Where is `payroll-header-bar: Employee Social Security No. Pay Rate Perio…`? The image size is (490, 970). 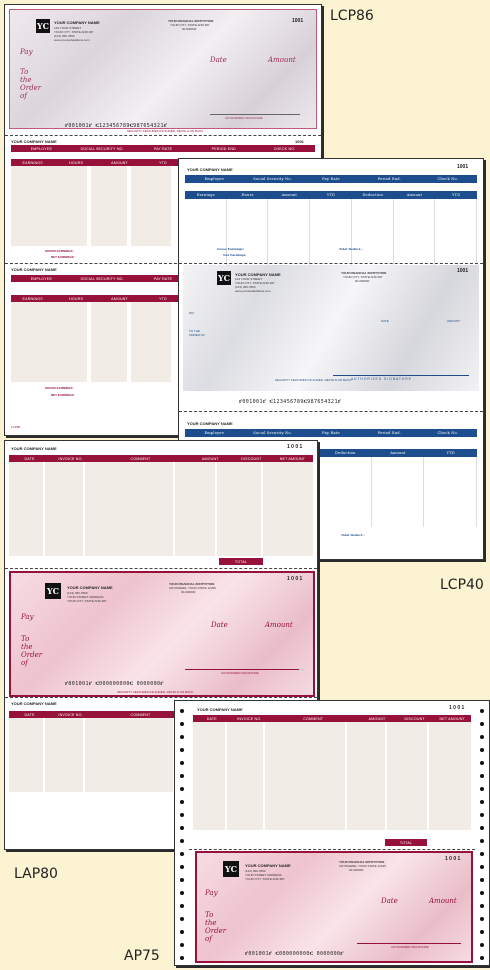 payroll-header-bar: Employee Social Security No. Pay Rate Perio… is located at coordinates (331, 433).